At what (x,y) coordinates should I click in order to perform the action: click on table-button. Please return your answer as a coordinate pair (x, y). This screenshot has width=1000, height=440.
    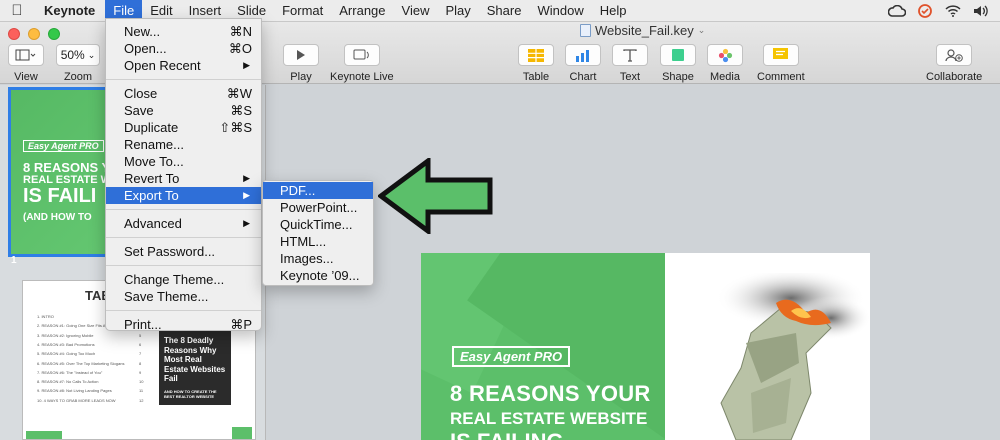
    Looking at the image, I should click on (536, 55).